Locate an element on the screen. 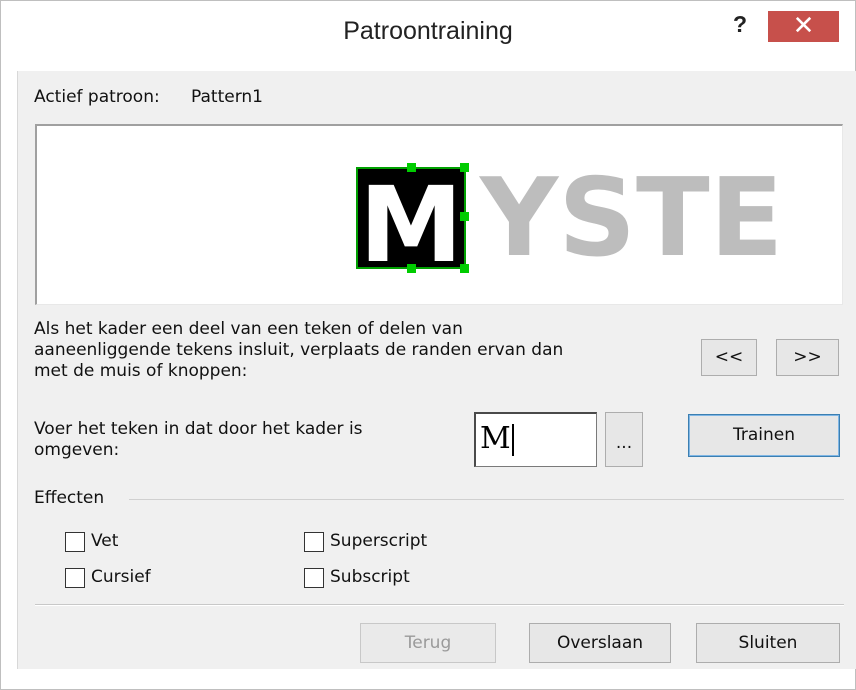 Image resolution: width=856 pixels, height=690 pixels. window-title: Patroontraining is located at coordinates (428, 31).